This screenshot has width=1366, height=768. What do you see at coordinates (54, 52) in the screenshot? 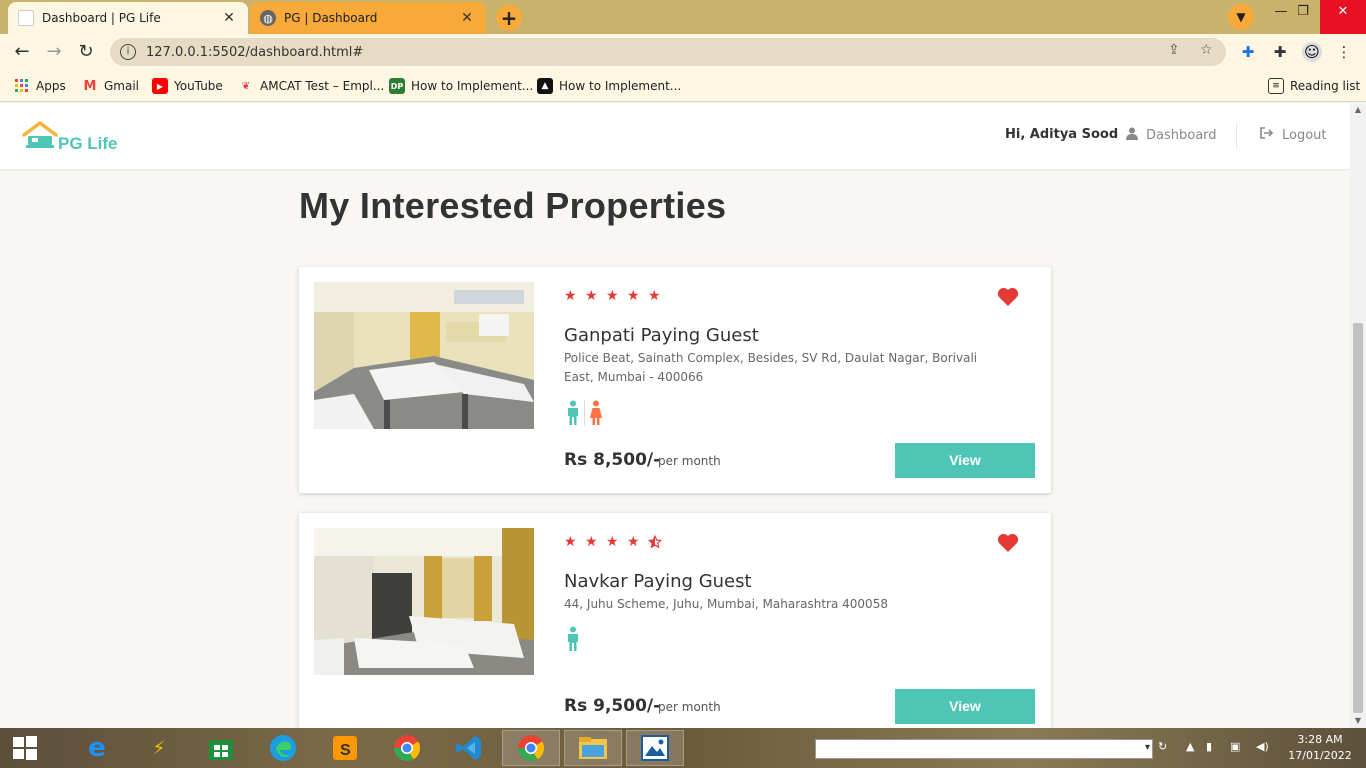
I see `forward-arrow-icon: →` at bounding box center [54, 52].